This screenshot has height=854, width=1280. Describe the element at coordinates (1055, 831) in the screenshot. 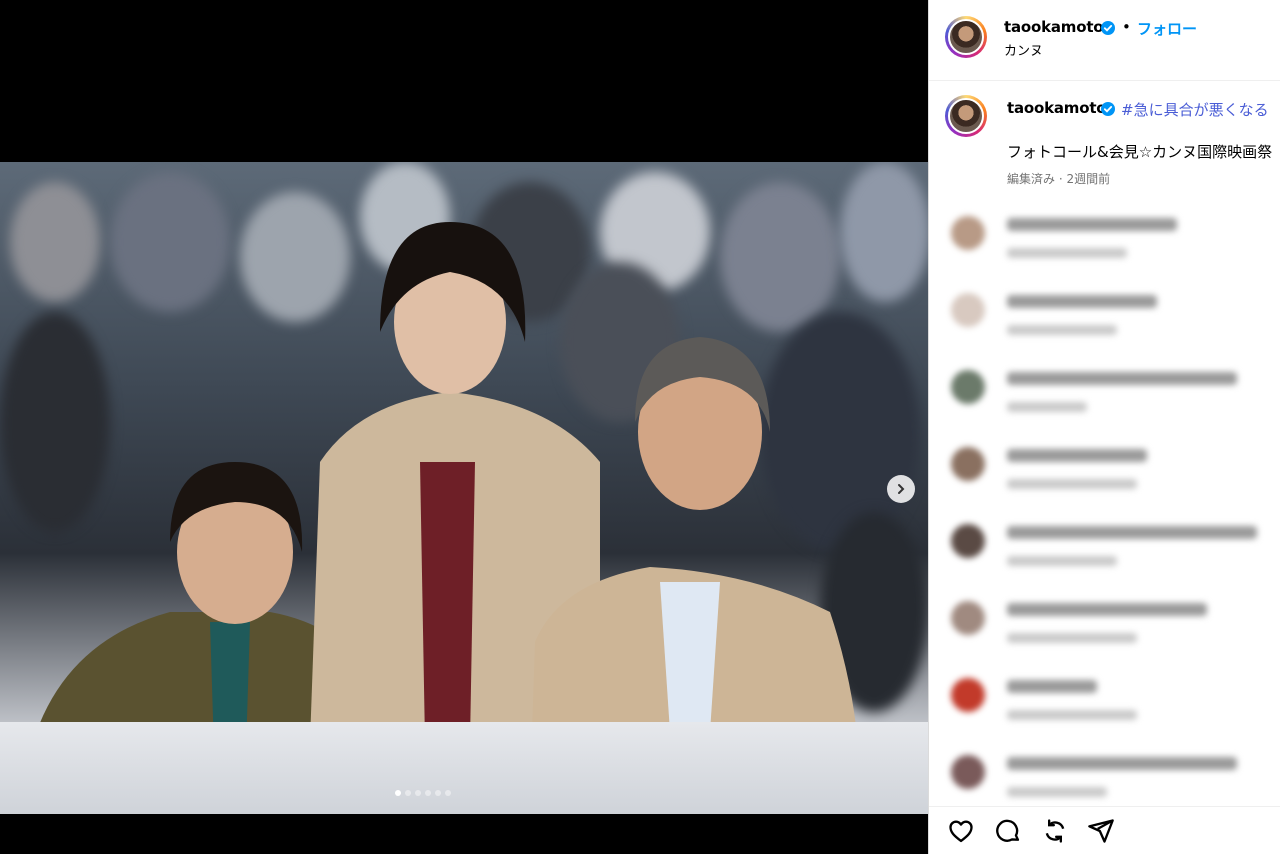

I see `share-icon` at that location.